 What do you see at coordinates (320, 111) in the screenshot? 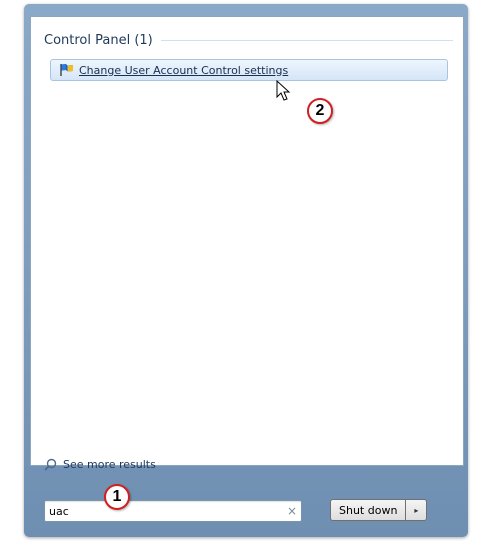
I see `step-callout-2: 2` at bounding box center [320, 111].